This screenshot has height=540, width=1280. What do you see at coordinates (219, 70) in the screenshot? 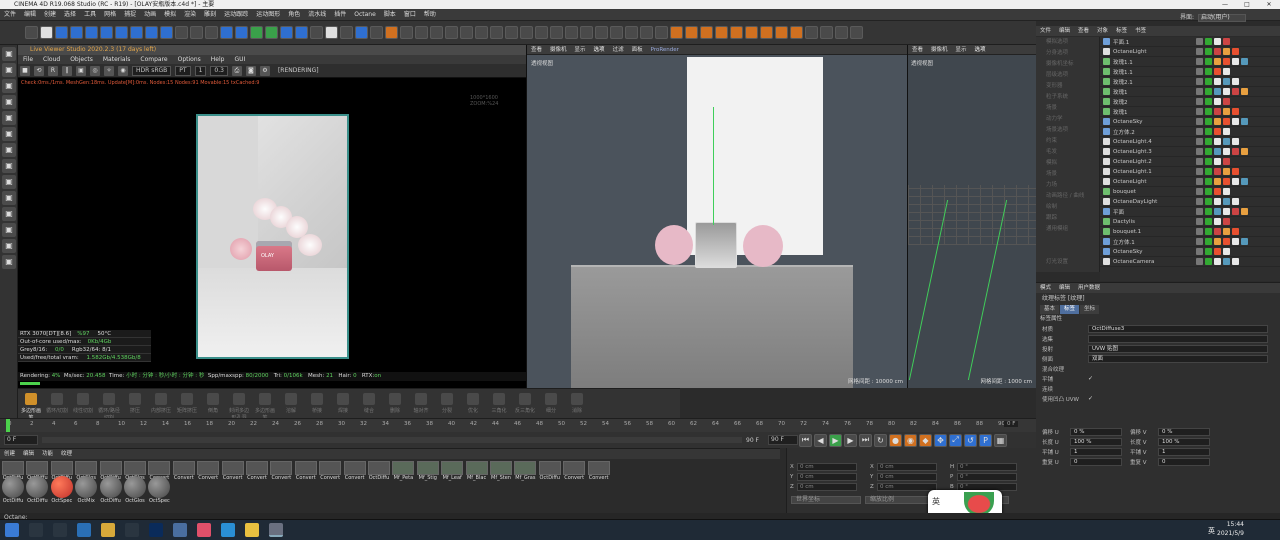
I see `value-b-field: 0.3` at bounding box center [219, 70].